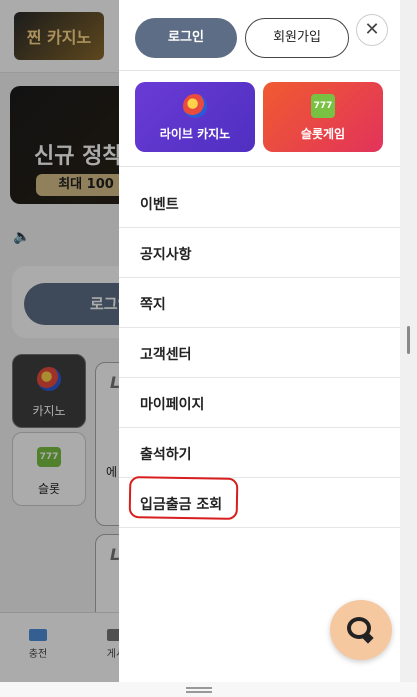 Image resolution: width=417 pixels, height=697 pixels. Describe the element at coordinates (208, 689) in the screenshot. I see `home-indicator-bar` at that location.